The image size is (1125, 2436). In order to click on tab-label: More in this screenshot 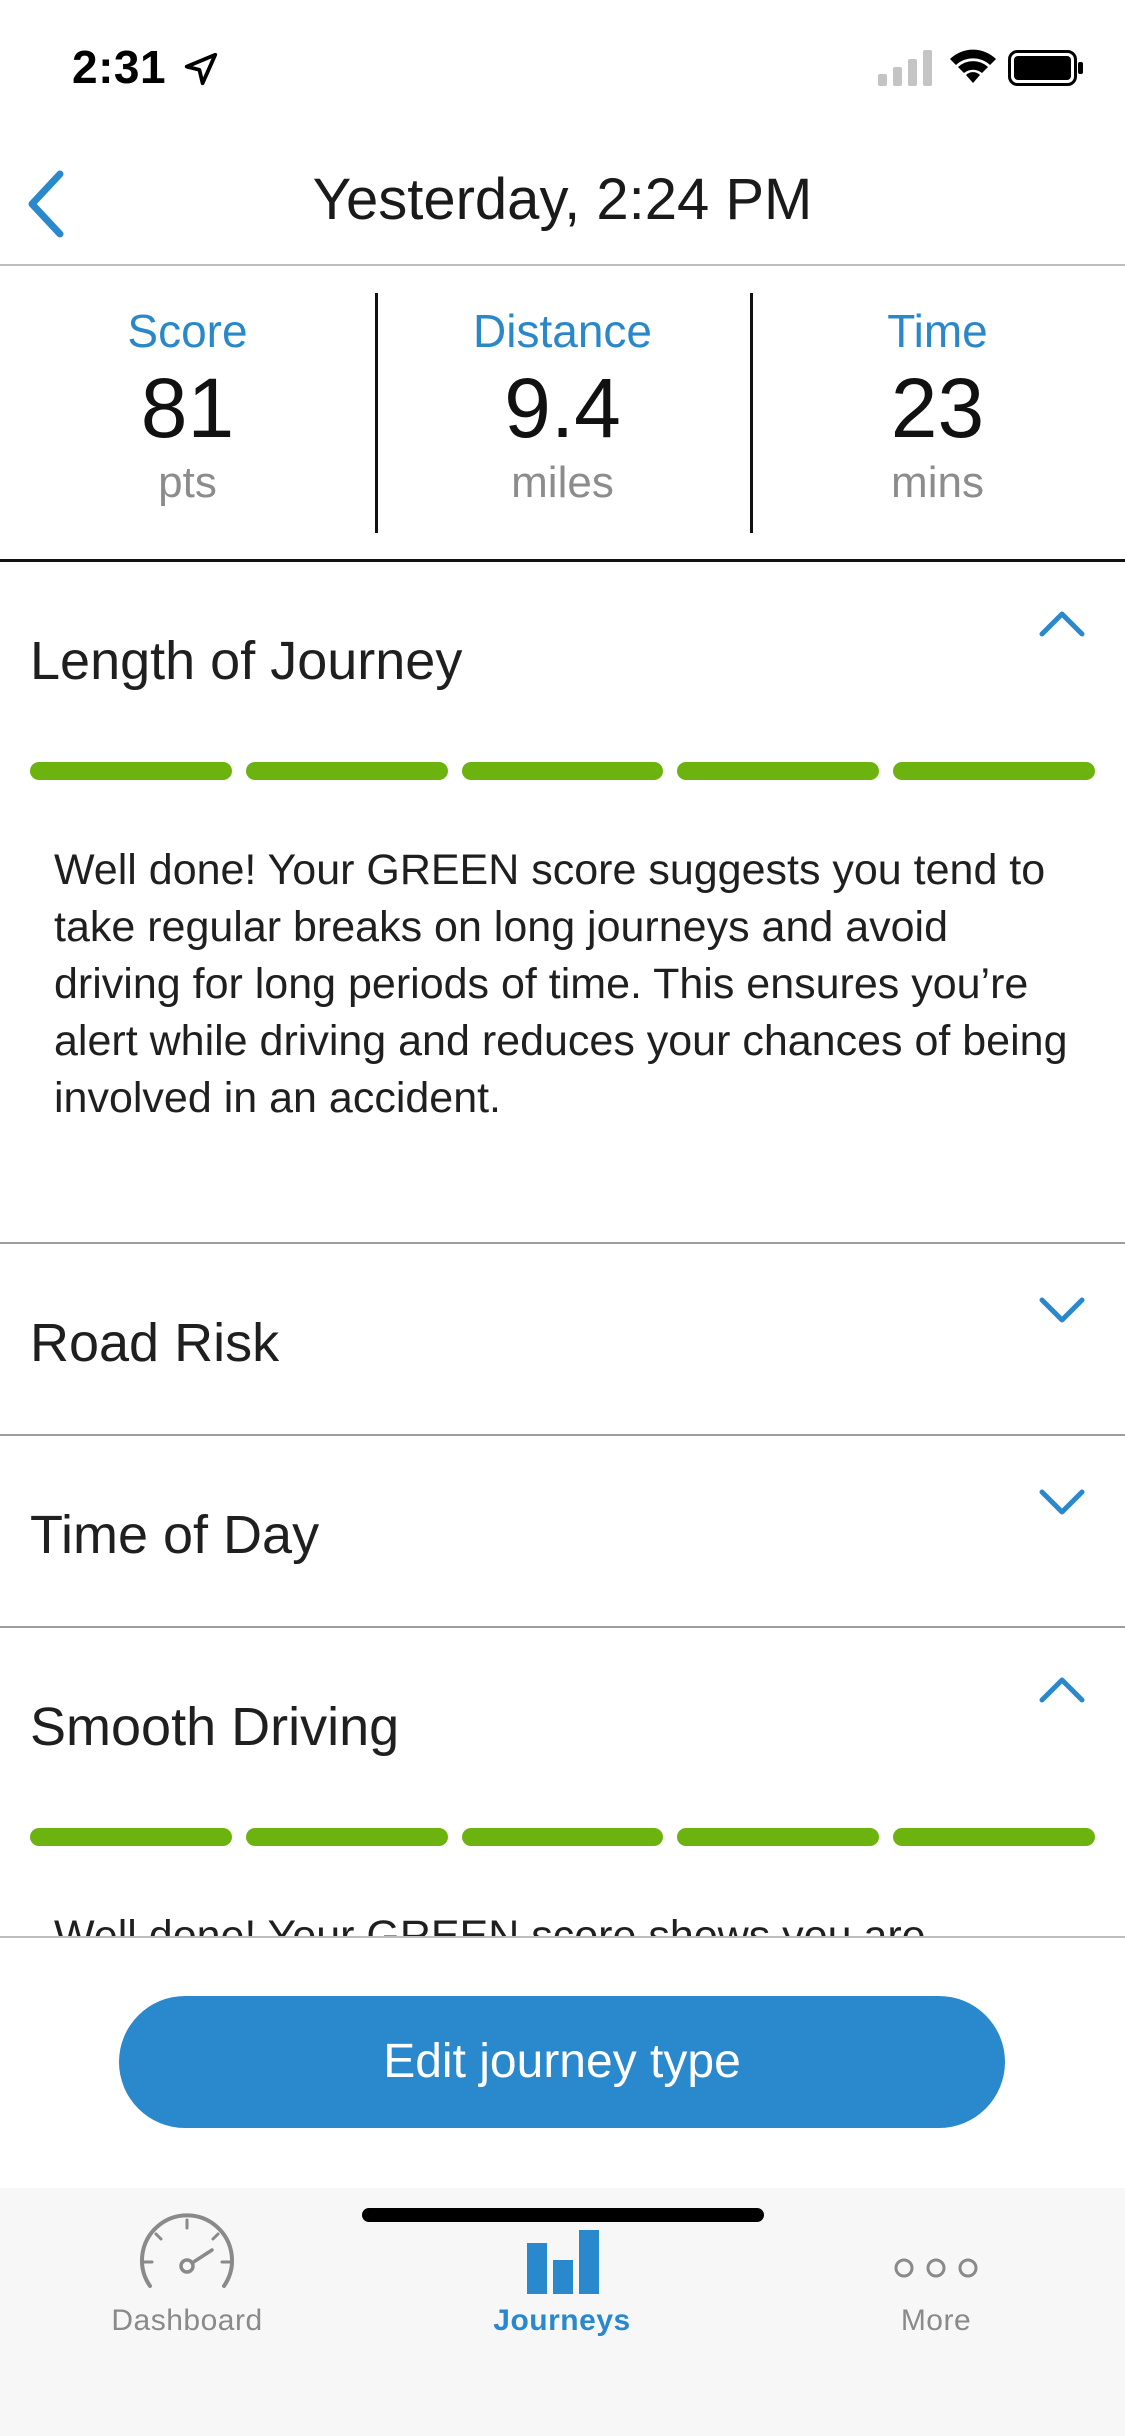, I will do `click(936, 2320)`.